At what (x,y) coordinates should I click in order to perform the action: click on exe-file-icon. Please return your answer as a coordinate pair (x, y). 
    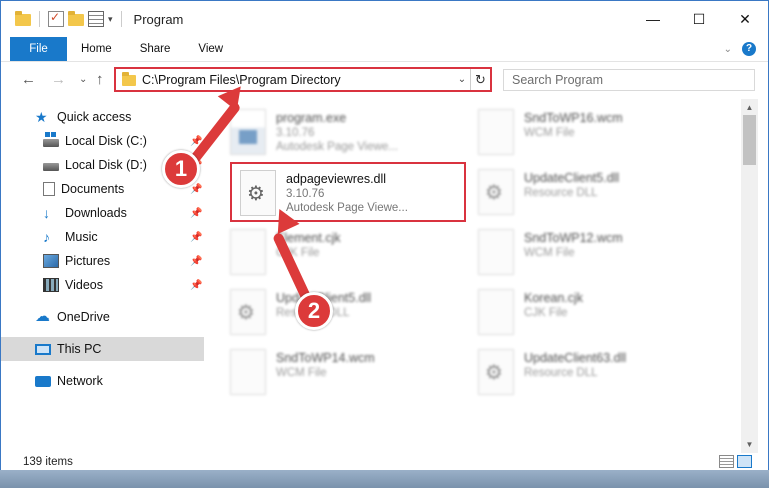
    Looking at the image, I should click on (248, 132).